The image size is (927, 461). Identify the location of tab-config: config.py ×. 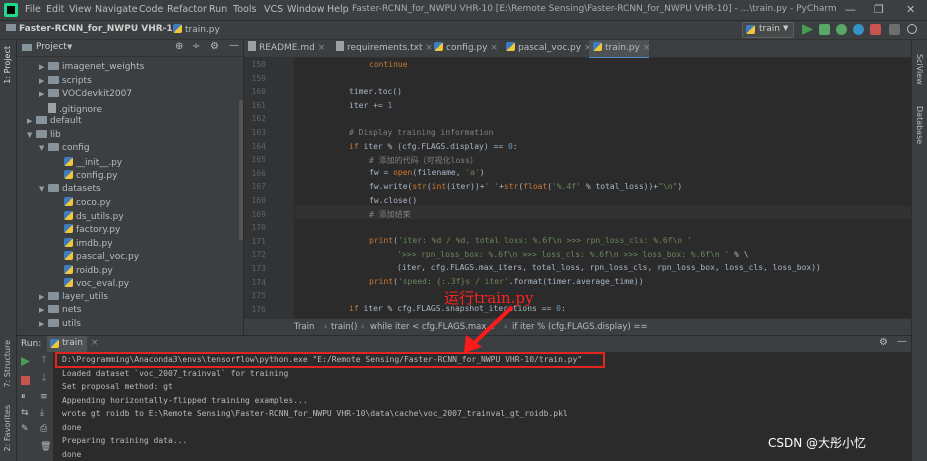
(467, 48).